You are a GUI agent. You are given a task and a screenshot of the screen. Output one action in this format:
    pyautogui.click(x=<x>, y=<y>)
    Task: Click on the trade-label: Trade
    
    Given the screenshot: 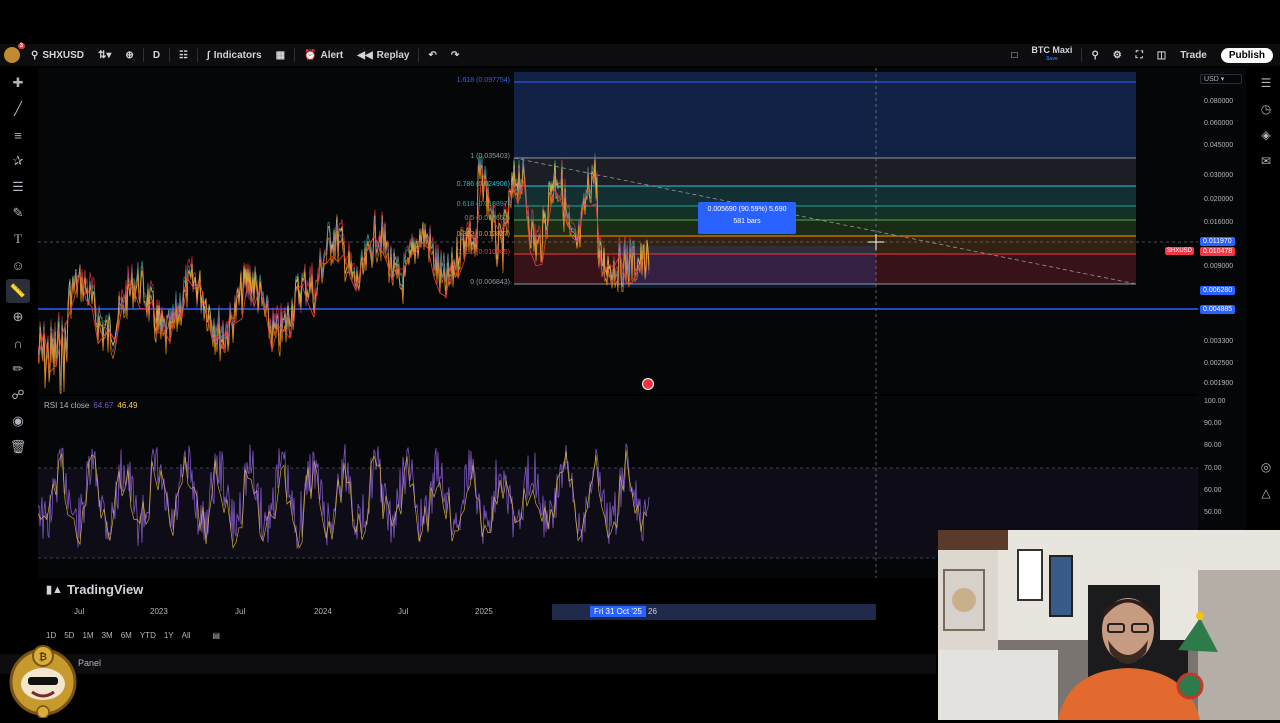 What is the action you would take?
    pyautogui.click(x=1193, y=55)
    